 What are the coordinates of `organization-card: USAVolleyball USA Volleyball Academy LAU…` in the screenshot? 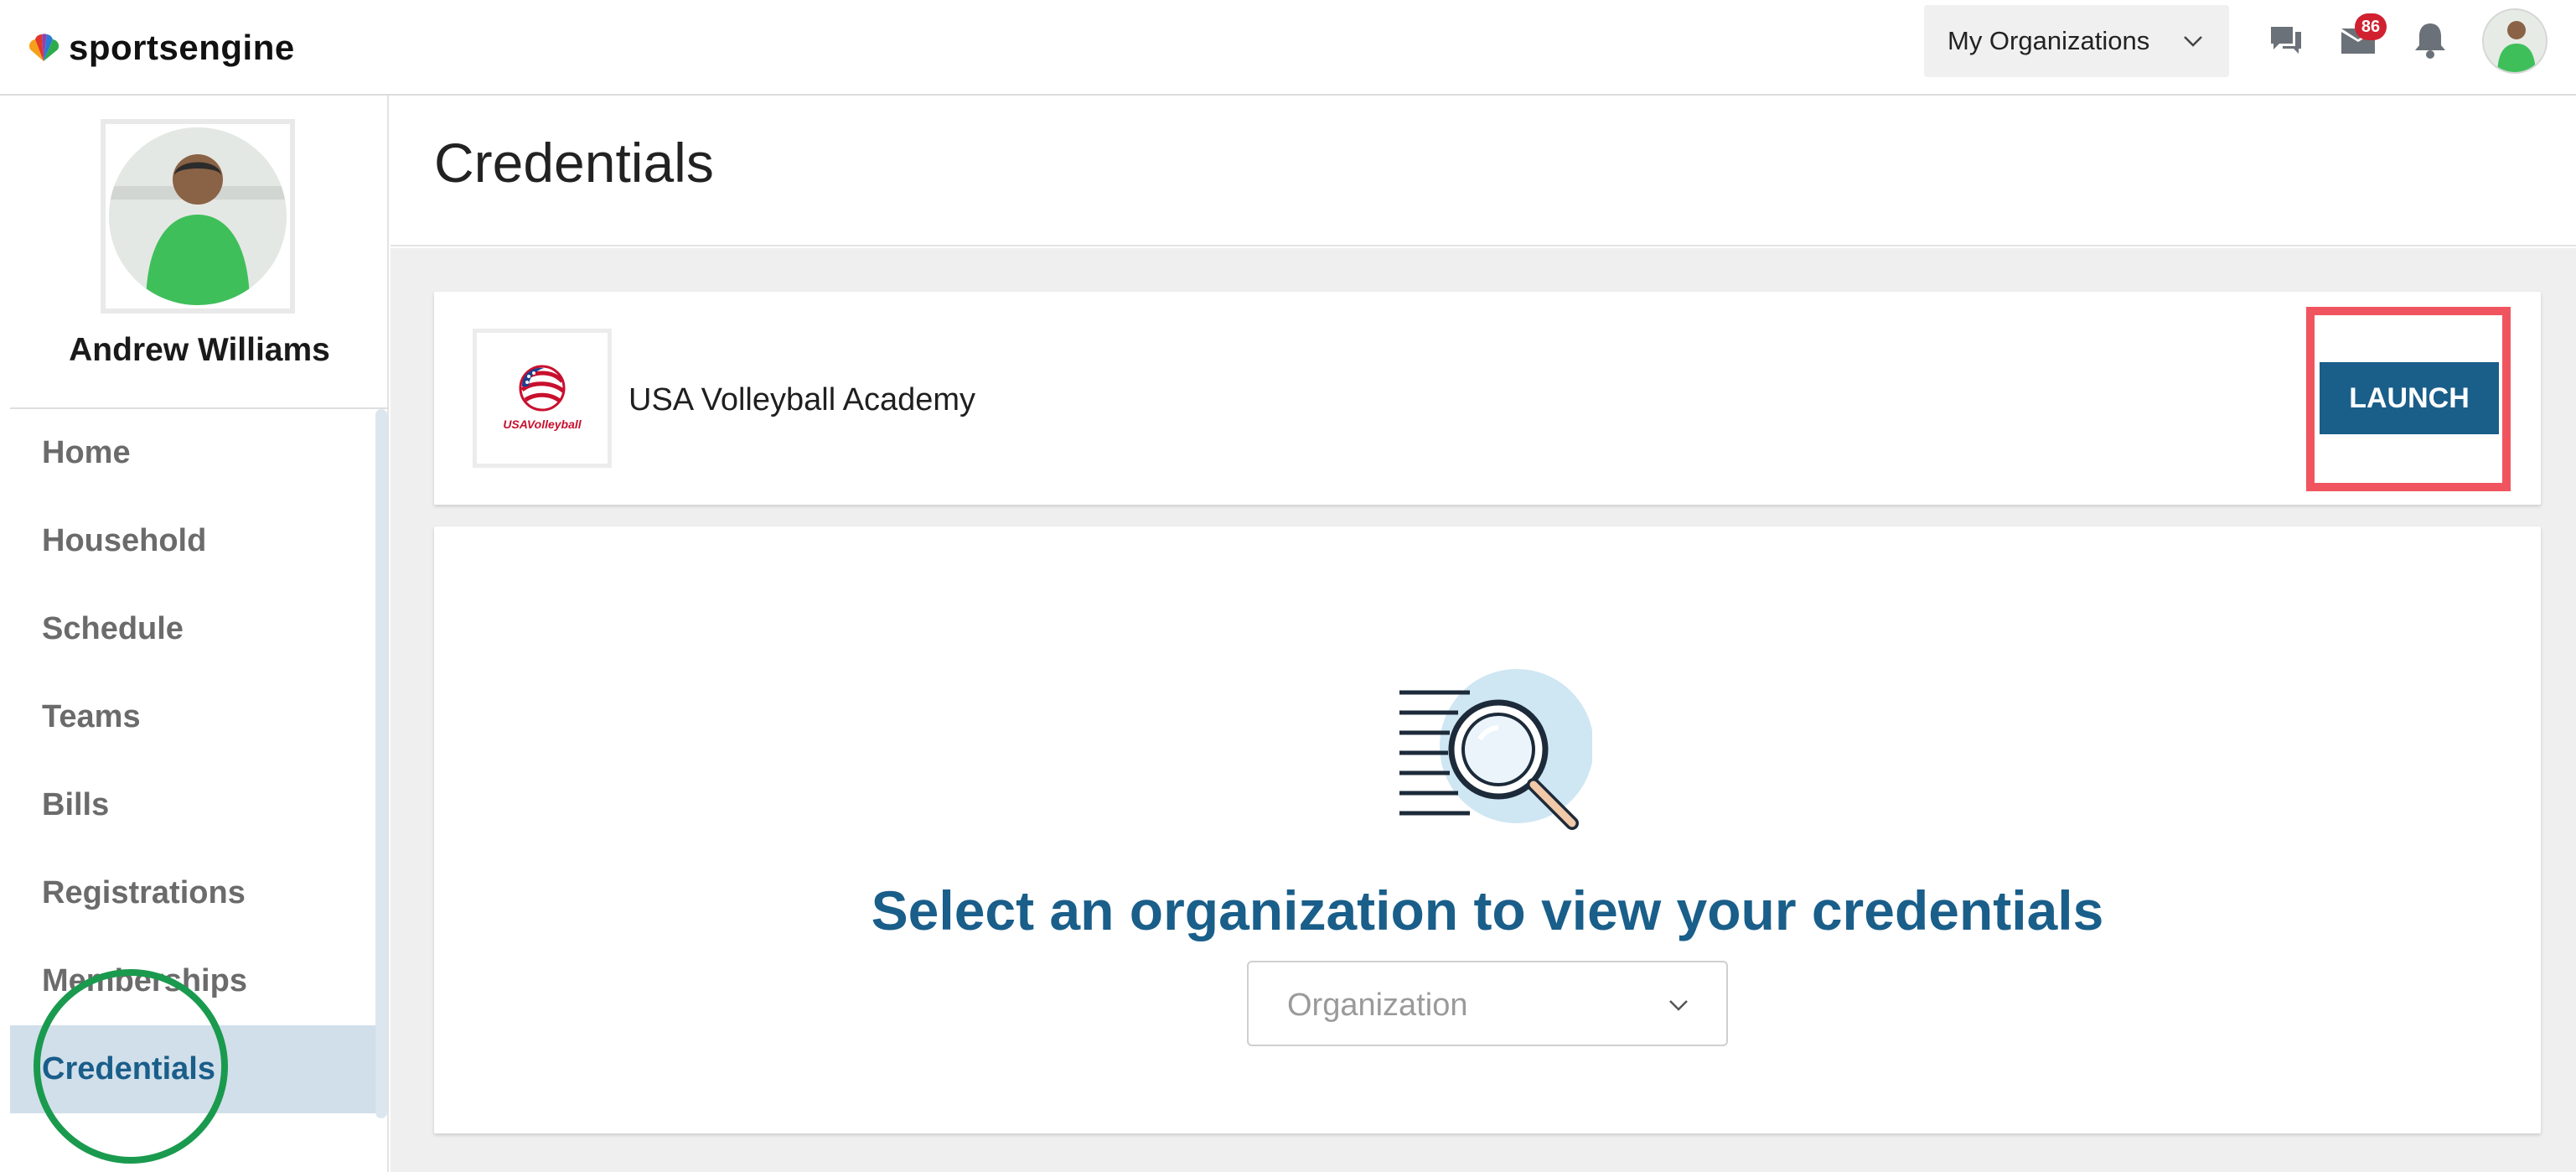 It's located at (1487, 399).